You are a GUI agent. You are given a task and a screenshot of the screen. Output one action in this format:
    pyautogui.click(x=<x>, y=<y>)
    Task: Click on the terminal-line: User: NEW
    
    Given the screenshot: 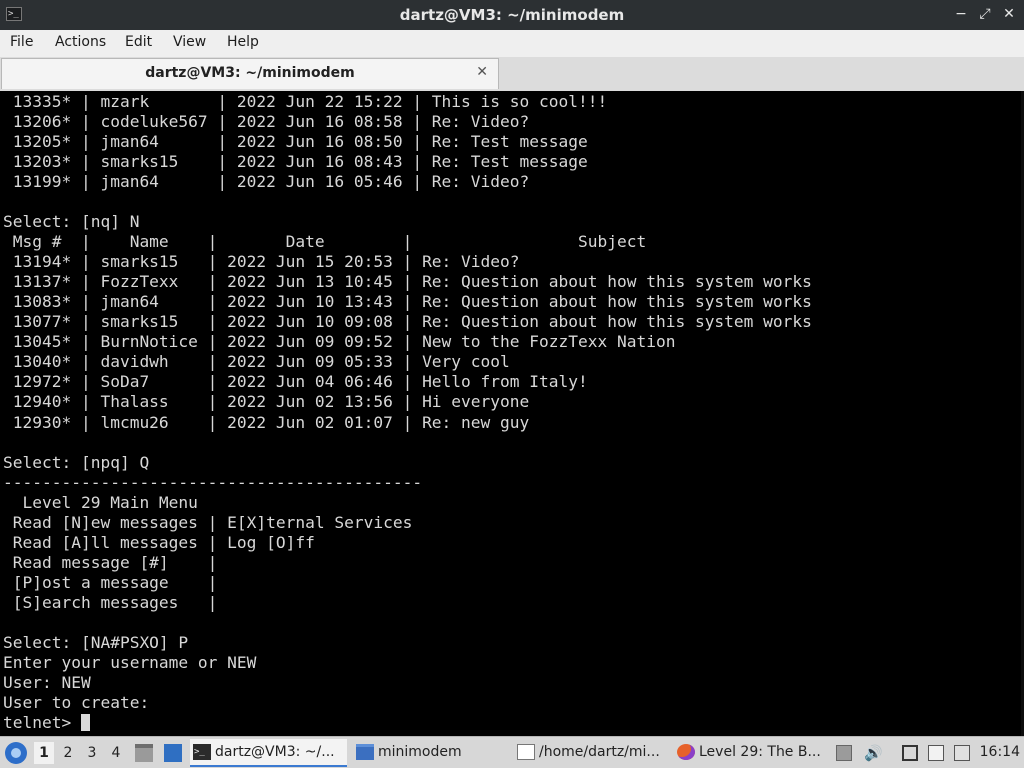 What is the action you would take?
    pyautogui.click(x=47, y=682)
    